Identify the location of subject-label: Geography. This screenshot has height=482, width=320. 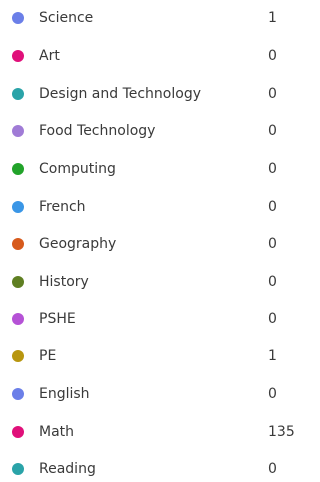
(78, 244).